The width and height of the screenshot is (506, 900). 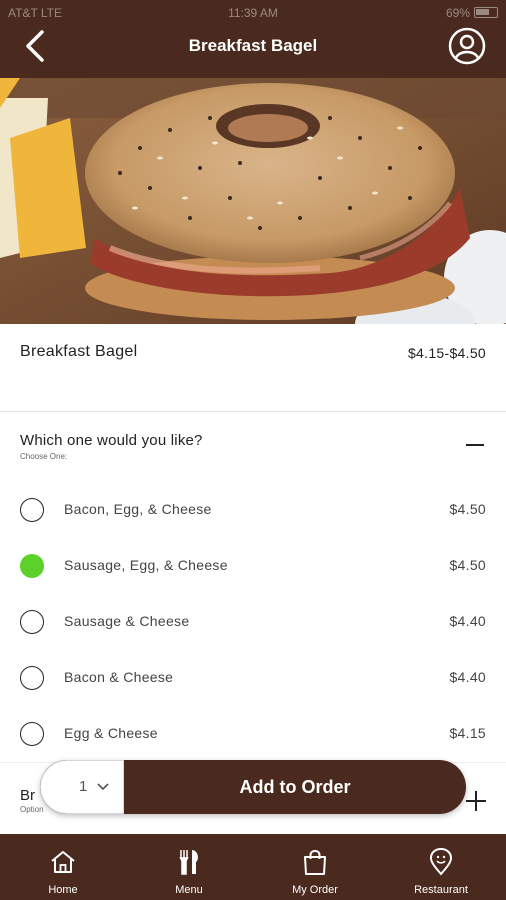 What do you see at coordinates (111, 440) in the screenshot?
I see `option-group-question: Which one would you like?` at bounding box center [111, 440].